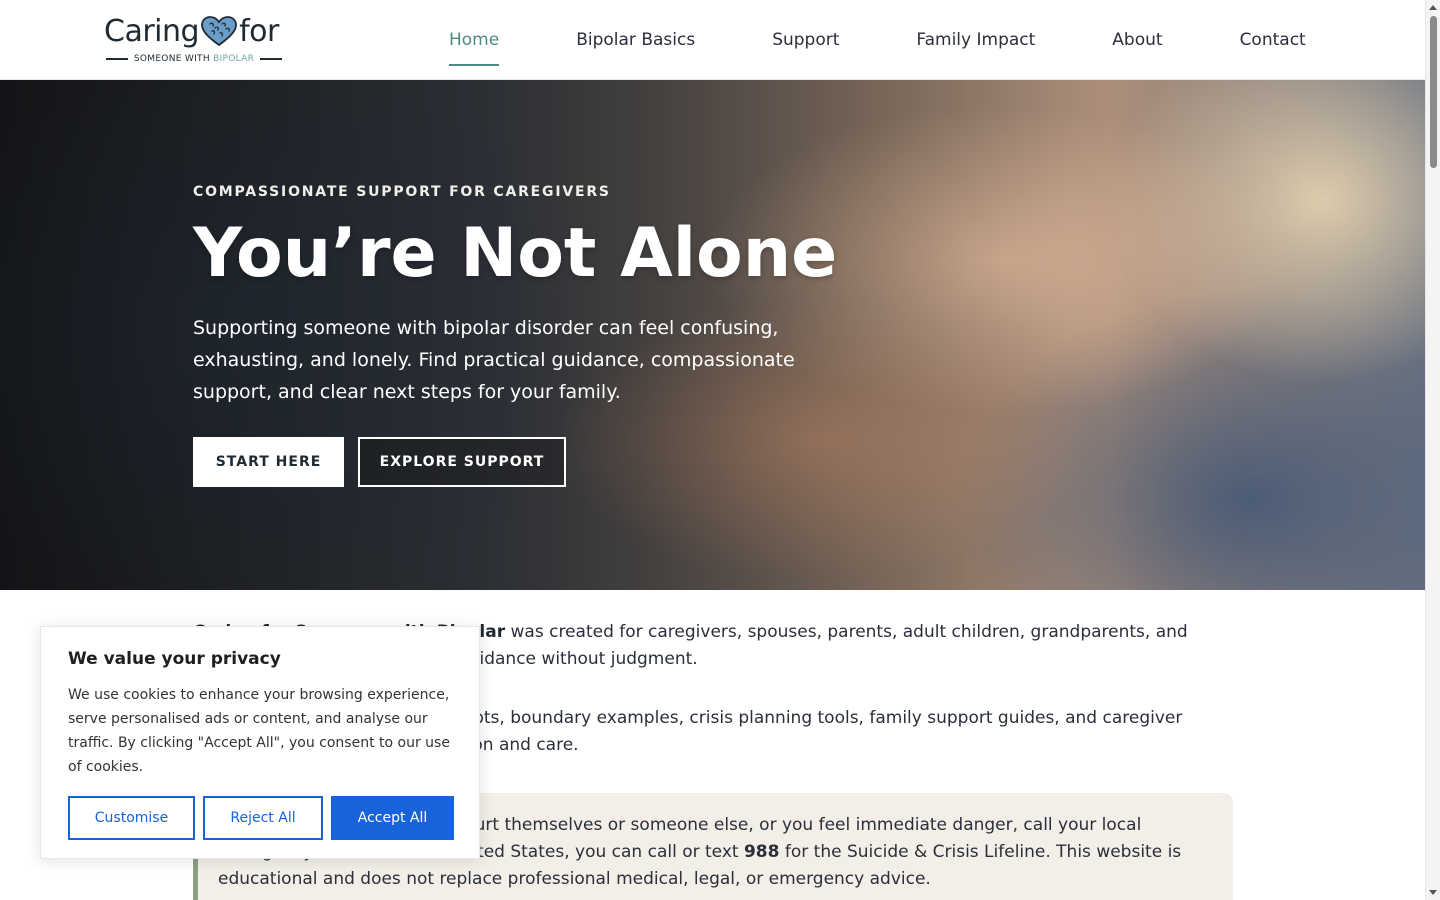  Describe the element at coordinates (805, 40) in the screenshot. I see `nav-support: Support` at that location.